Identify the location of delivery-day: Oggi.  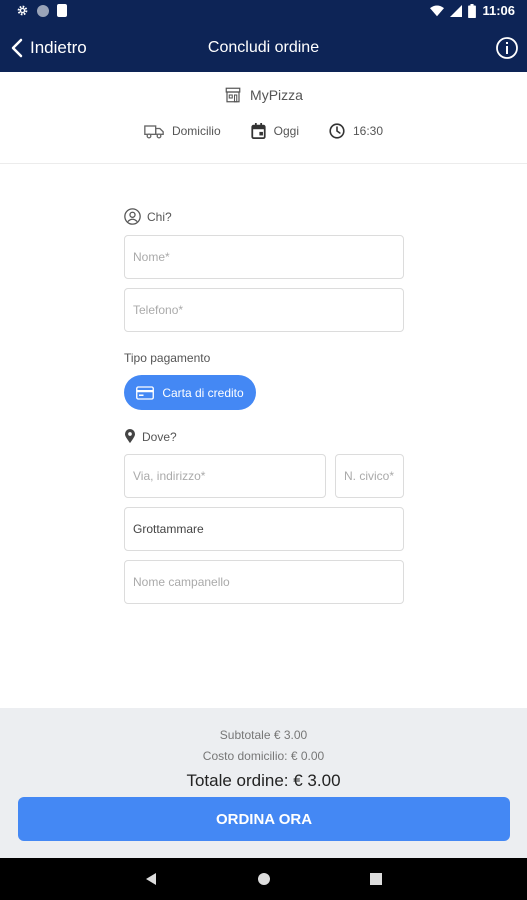
(286, 131).